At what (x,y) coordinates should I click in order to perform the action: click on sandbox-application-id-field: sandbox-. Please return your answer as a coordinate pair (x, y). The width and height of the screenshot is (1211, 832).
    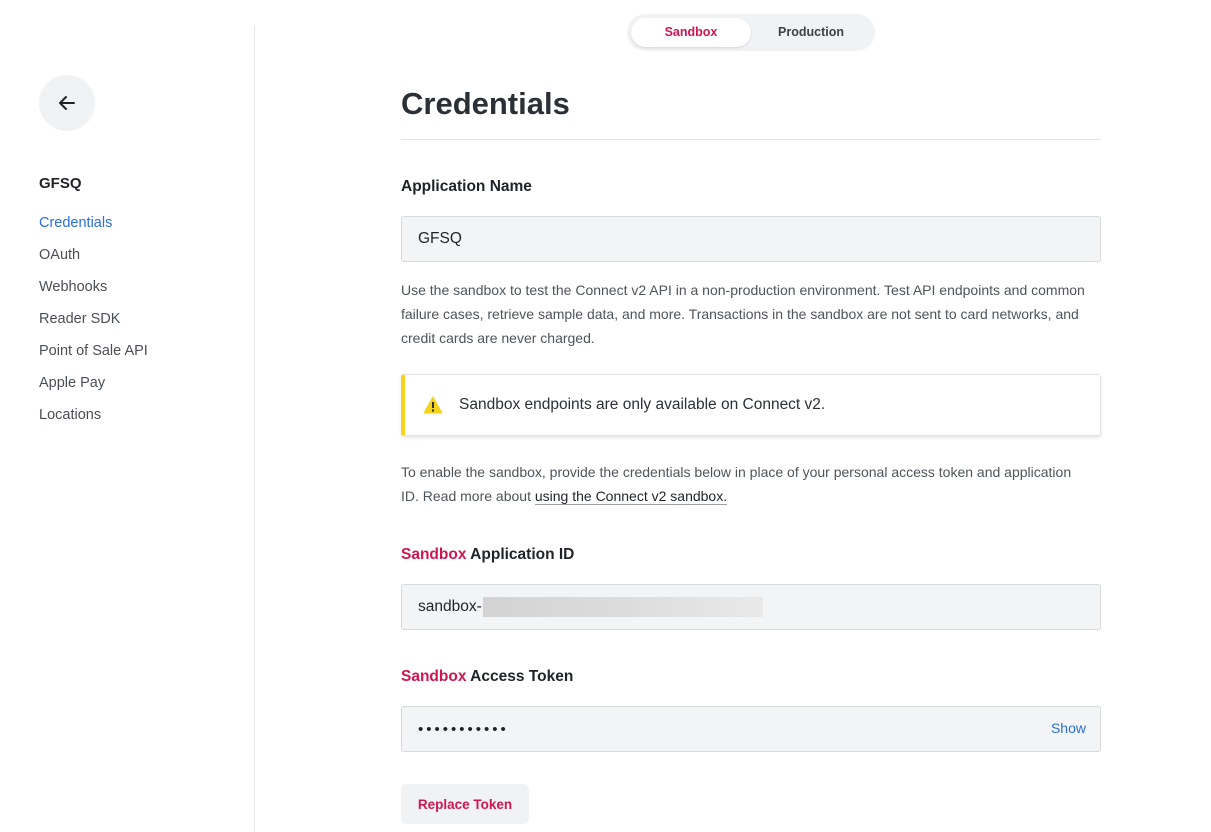
    Looking at the image, I should click on (751, 607).